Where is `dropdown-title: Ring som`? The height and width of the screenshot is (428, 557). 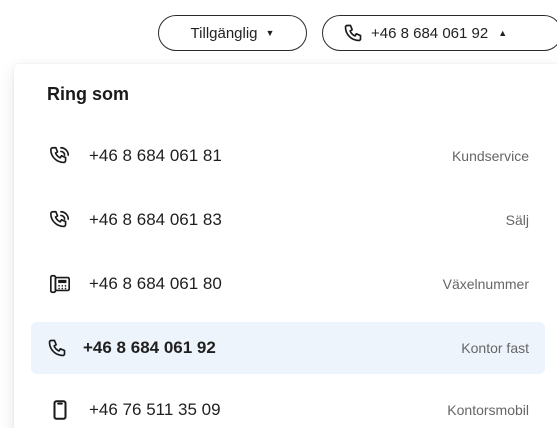
dropdown-title: Ring som is located at coordinates (88, 94).